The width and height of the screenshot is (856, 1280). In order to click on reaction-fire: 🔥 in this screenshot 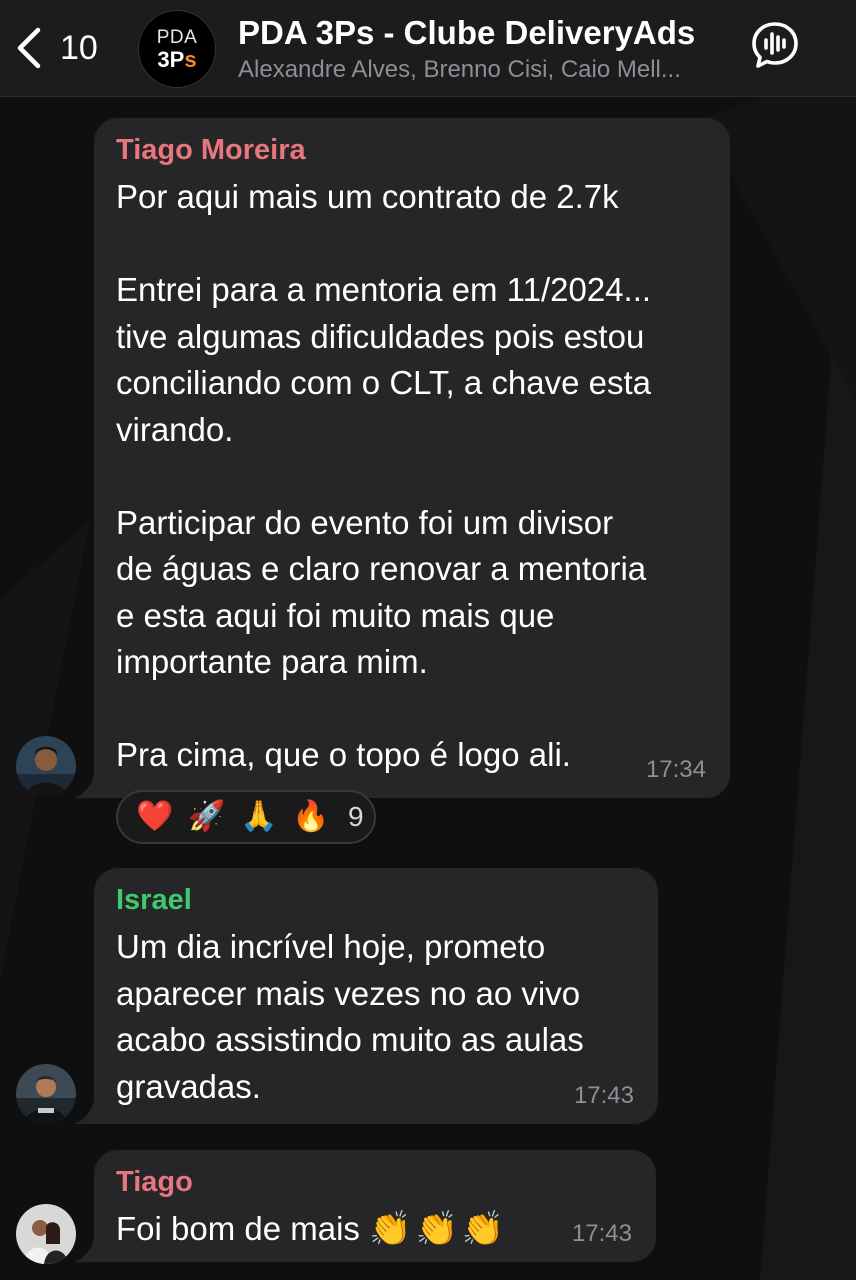, I will do `click(318, 817)`.